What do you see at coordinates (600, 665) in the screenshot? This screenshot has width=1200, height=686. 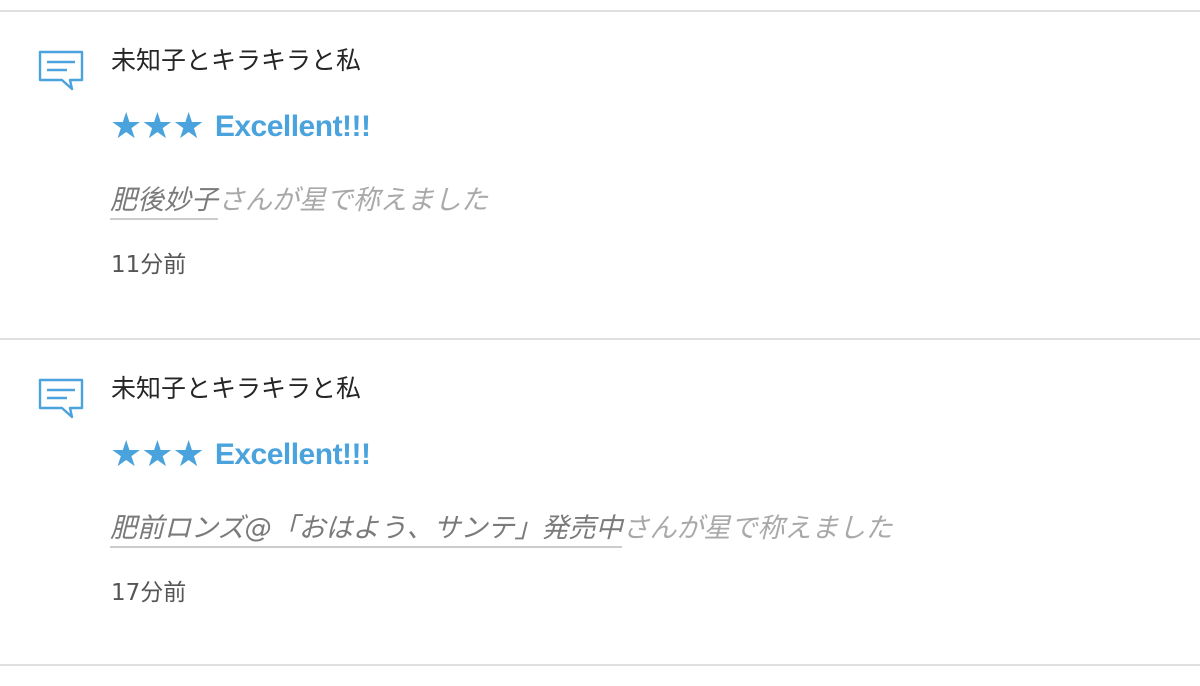 I see `divider` at bounding box center [600, 665].